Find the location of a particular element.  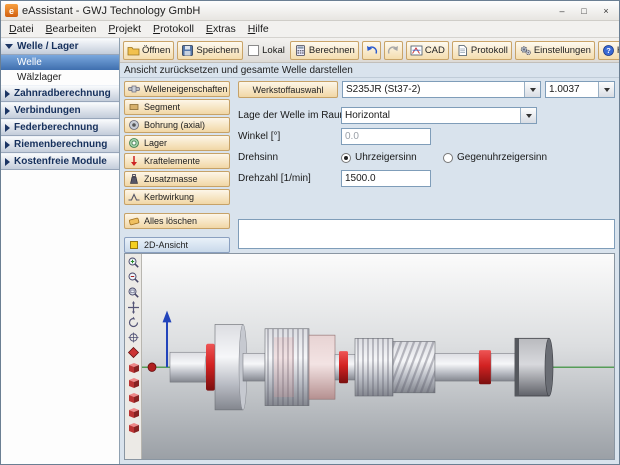

sidebar-section-label: Verbindungen is located at coordinates (47, 110).